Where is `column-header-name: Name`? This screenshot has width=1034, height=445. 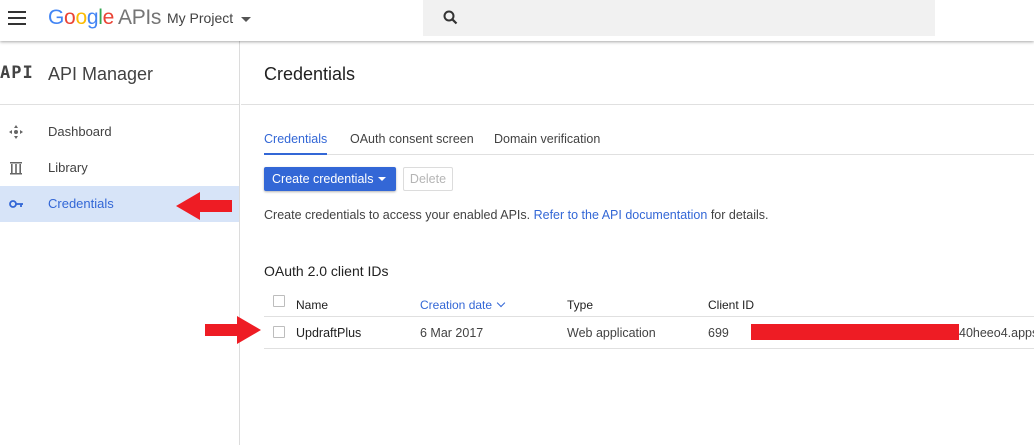
column-header-name: Name is located at coordinates (312, 305).